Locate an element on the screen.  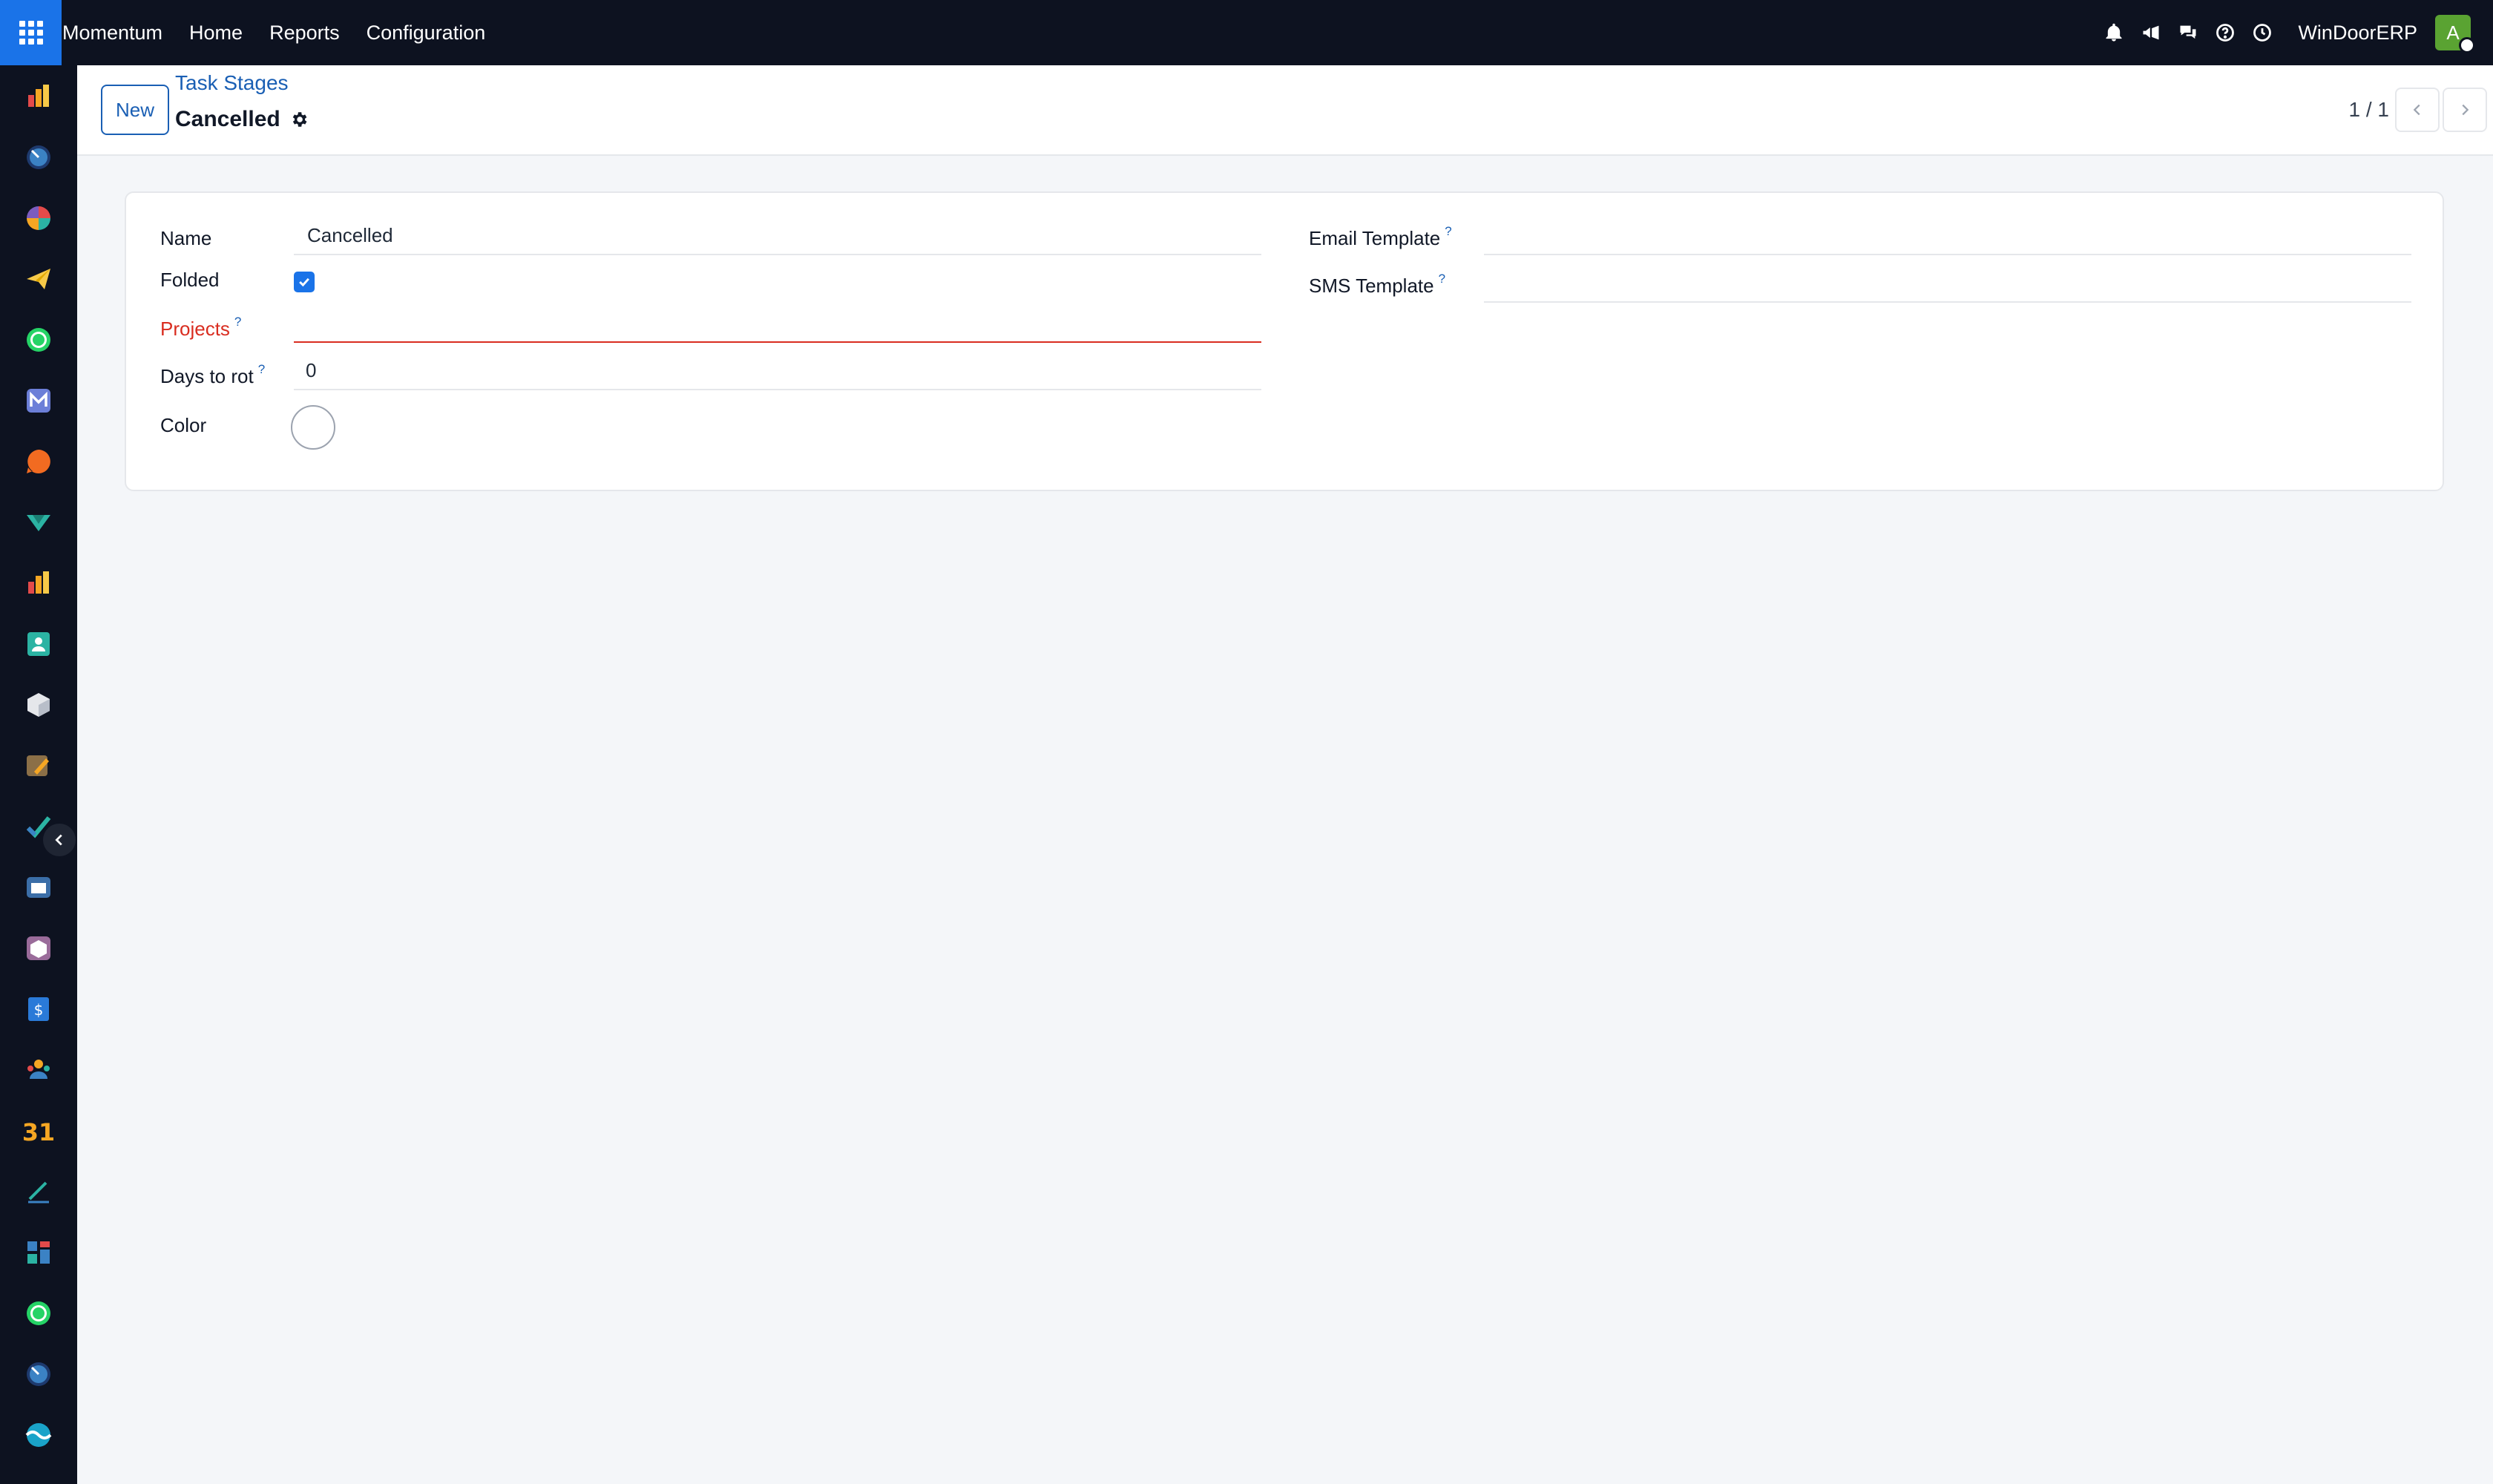
megaphone-icon is located at coordinates (2151, 32).